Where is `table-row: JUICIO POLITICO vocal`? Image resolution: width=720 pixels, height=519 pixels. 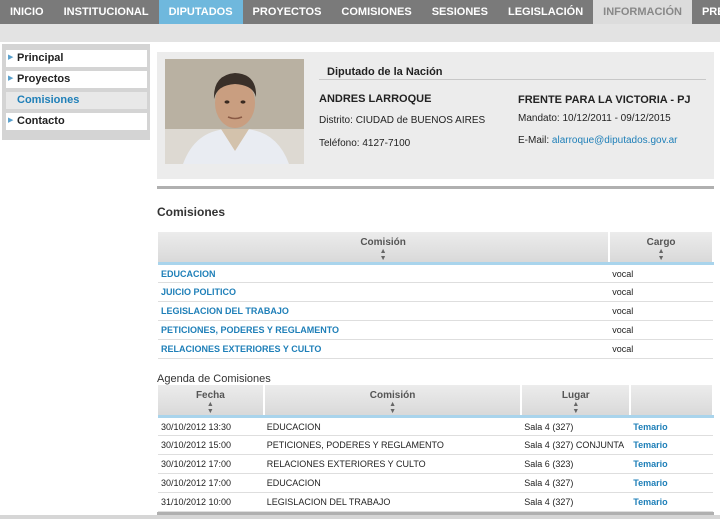
table-row: JUICIO POLITICO vocal is located at coordinates (435, 292).